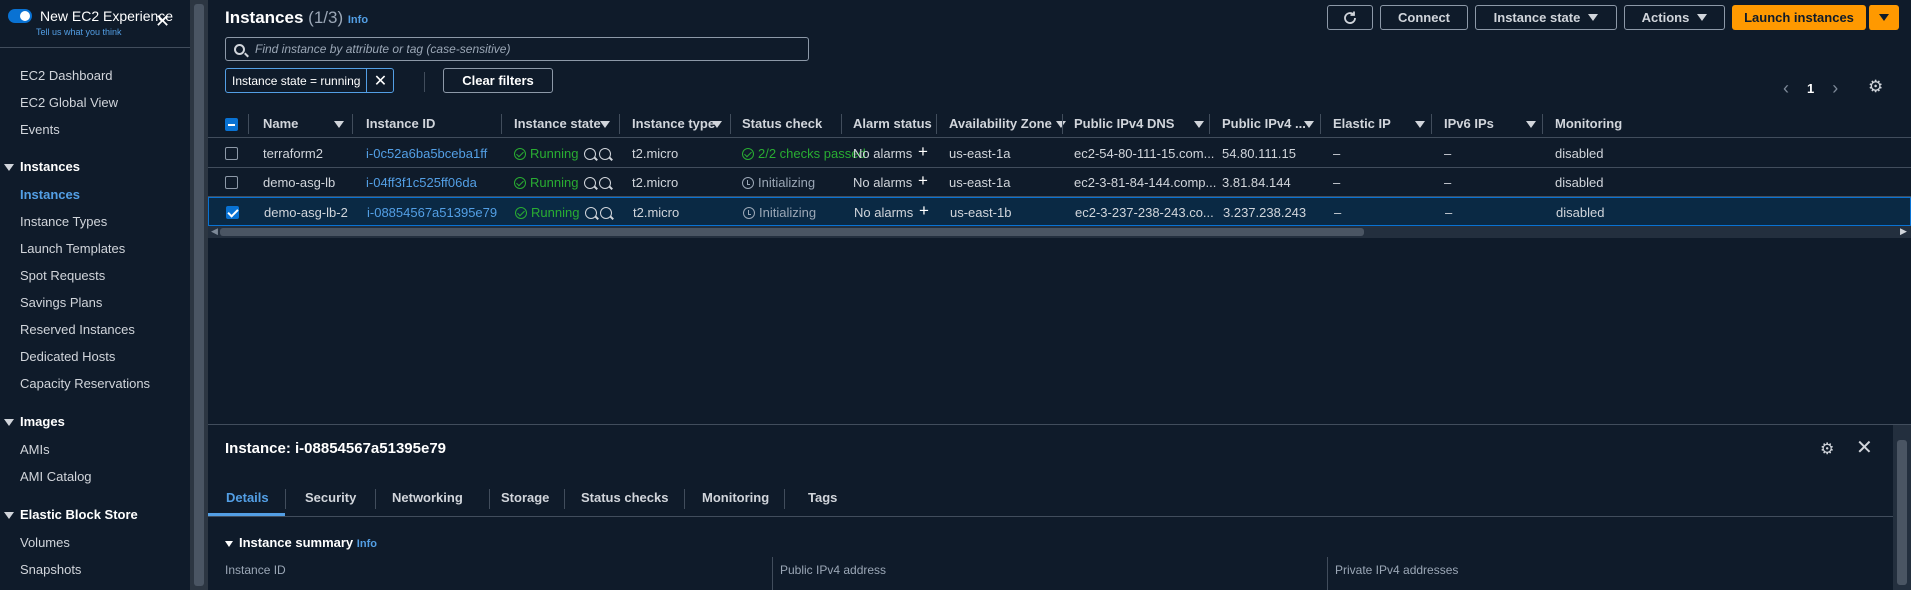 This screenshot has width=1911, height=590. What do you see at coordinates (400, 123) in the screenshot?
I see `column-instance-id: Instance ID` at bounding box center [400, 123].